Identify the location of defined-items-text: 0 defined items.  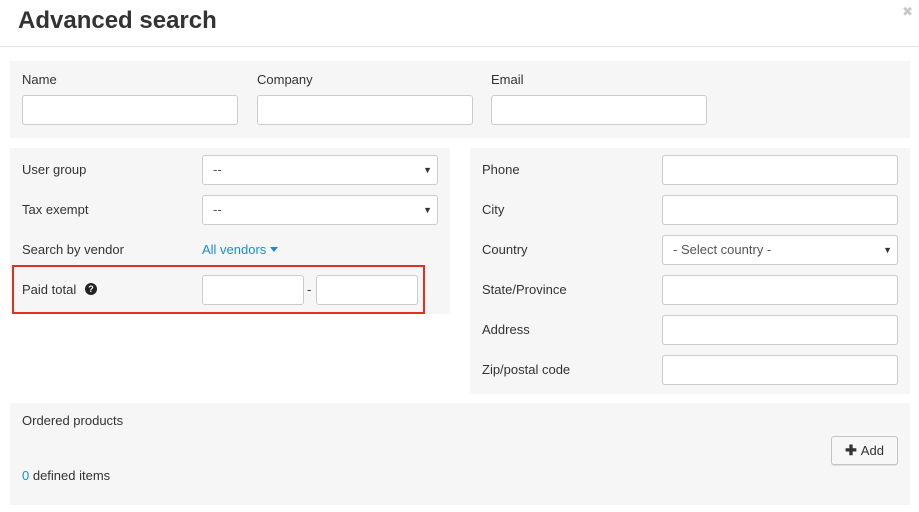
(66, 475).